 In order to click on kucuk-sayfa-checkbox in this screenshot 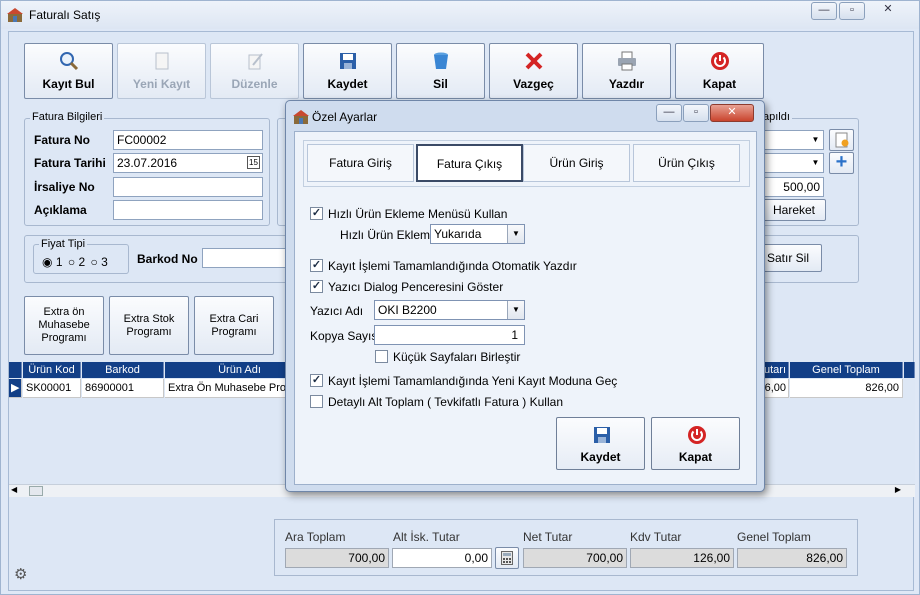, I will do `click(381, 356)`.